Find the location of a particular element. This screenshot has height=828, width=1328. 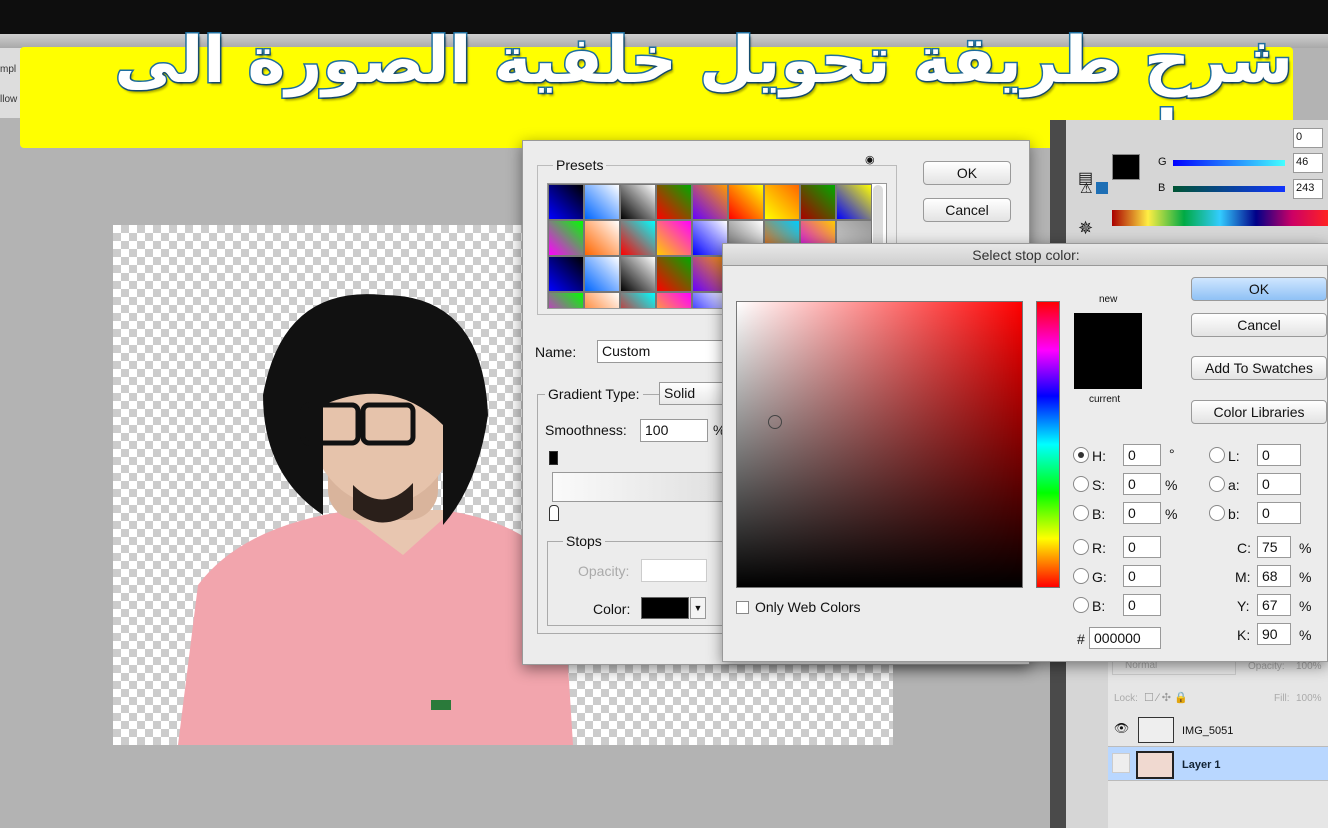

a-radio is located at coordinates (1217, 484).